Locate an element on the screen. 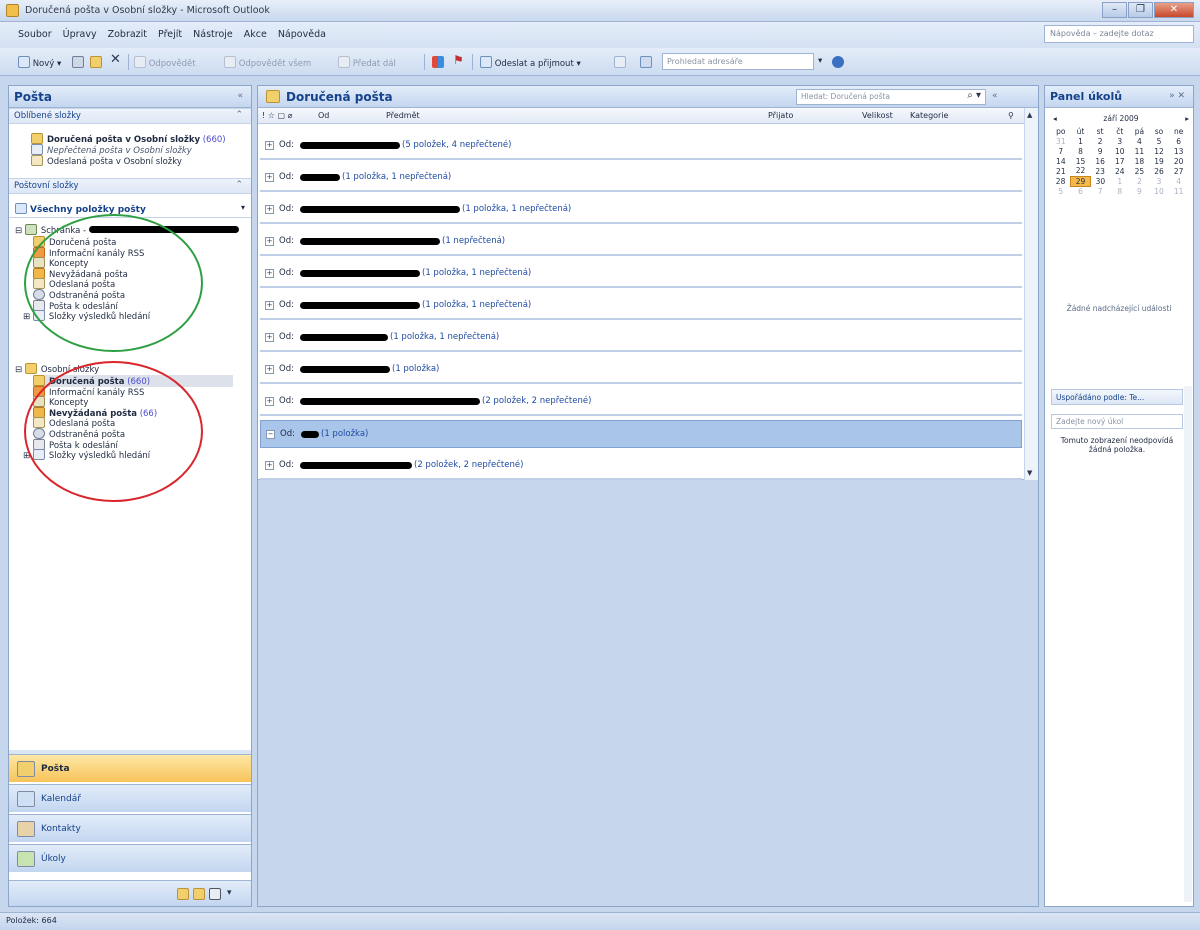  calendar-day: 14 is located at coordinates (1061, 161).